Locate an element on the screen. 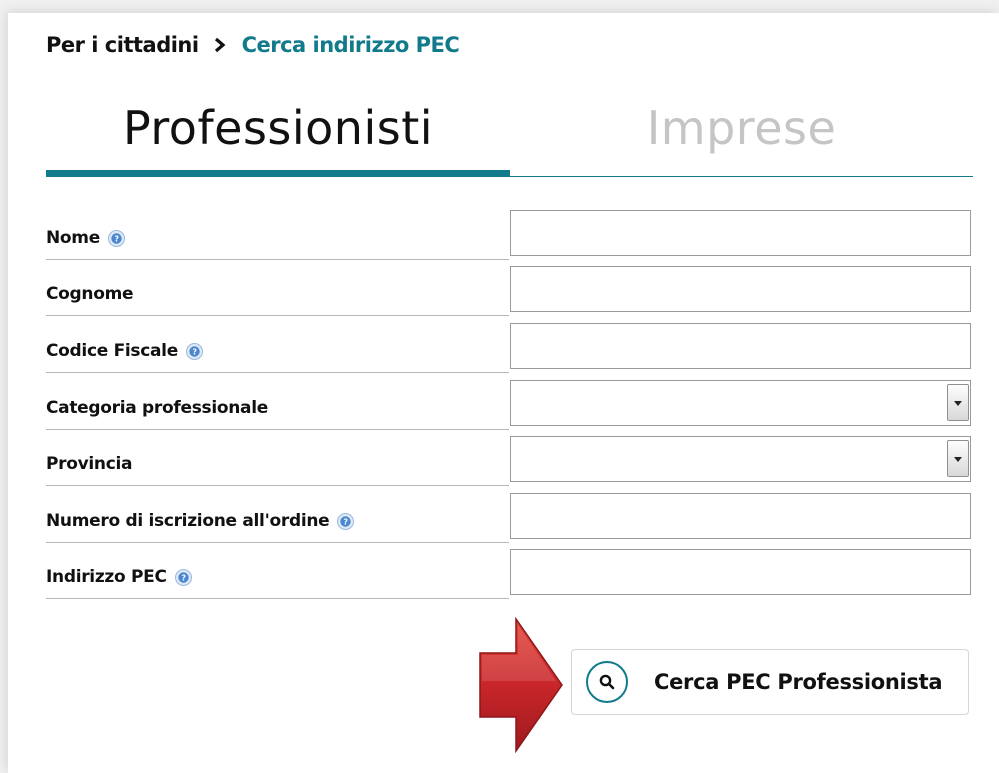 This screenshot has width=999, height=773. provincia-label: Provincia is located at coordinates (89, 464).